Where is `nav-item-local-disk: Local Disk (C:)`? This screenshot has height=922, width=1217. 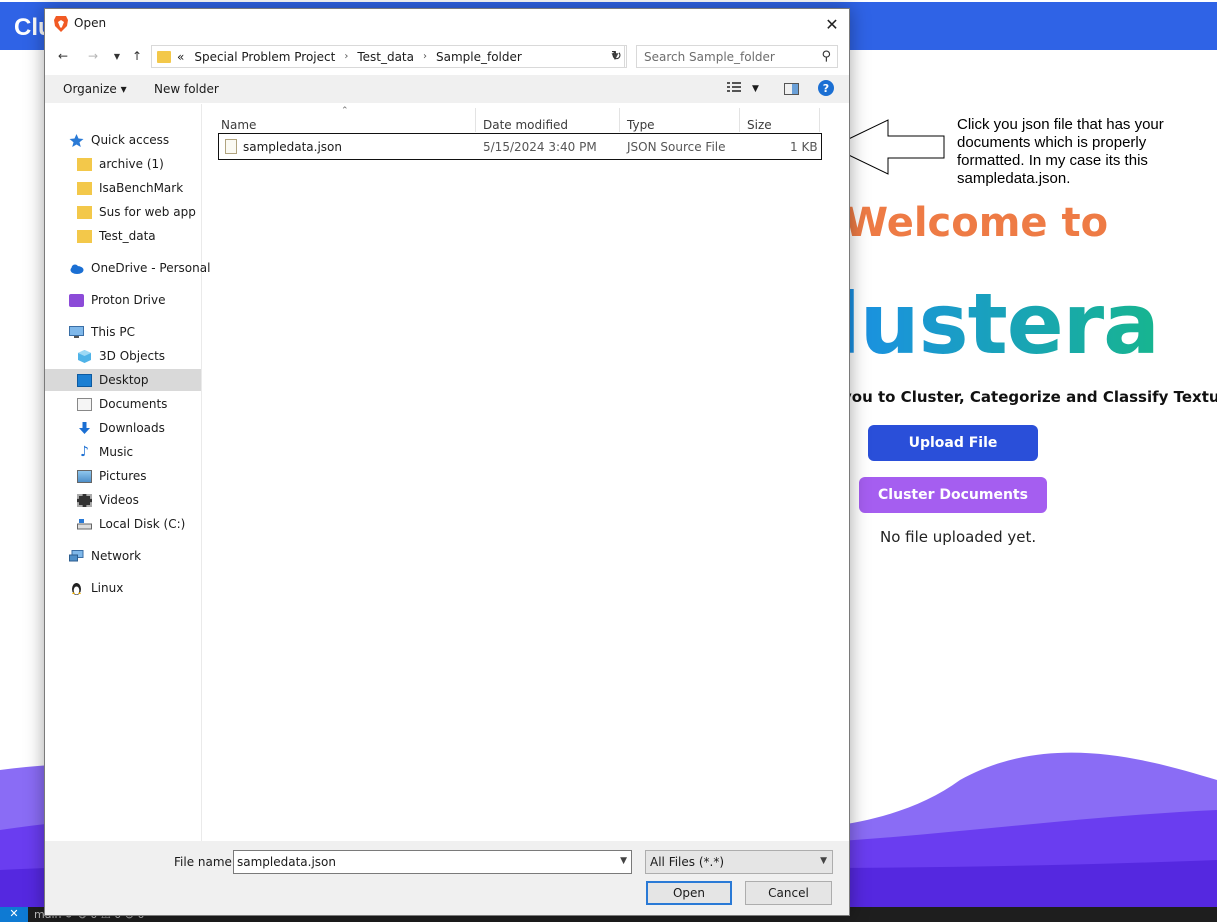 nav-item-local-disk: Local Disk (C:) is located at coordinates (131, 524).